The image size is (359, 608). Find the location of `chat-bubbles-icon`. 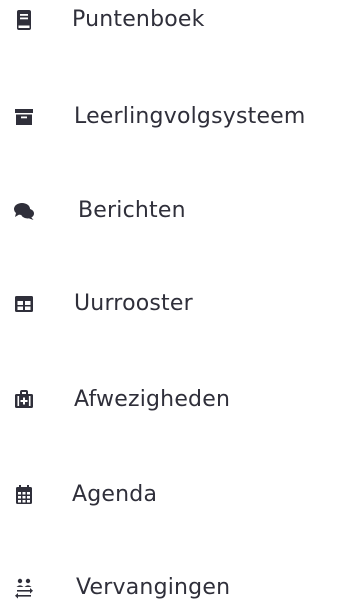

chat-bubbles-icon is located at coordinates (24, 211).